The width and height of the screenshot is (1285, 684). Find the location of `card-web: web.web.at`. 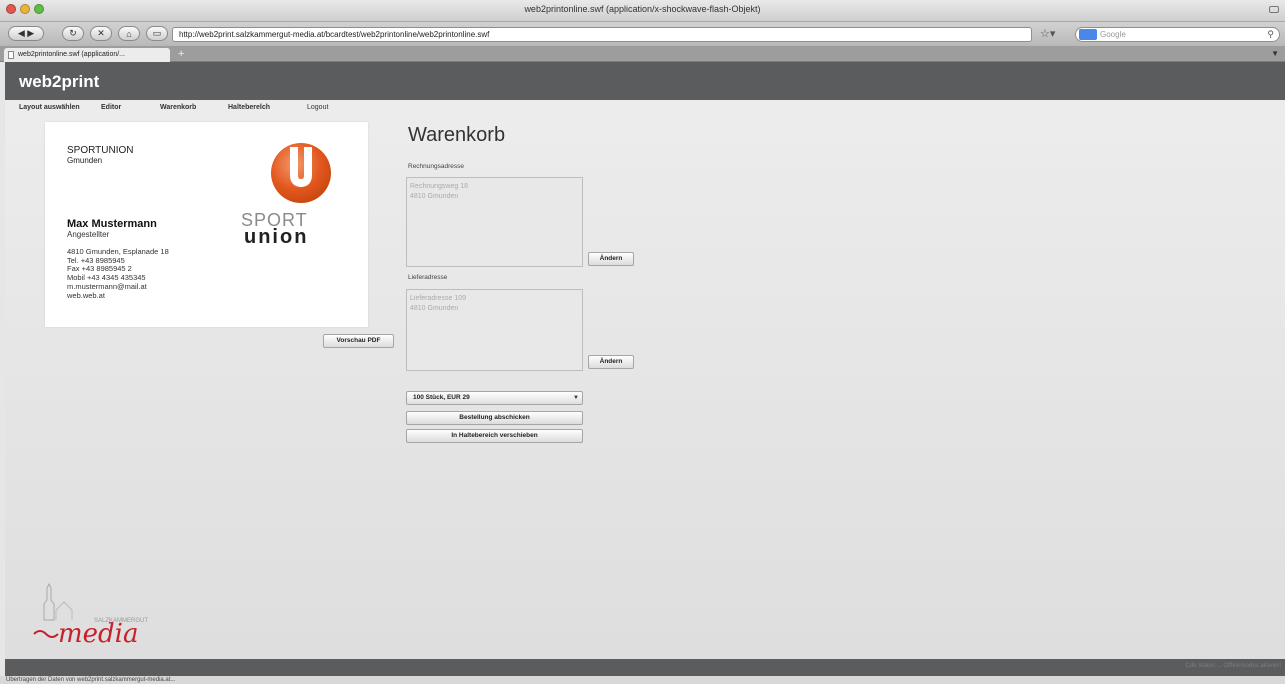

card-web: web.web.at is located at coordinates (86, 295).